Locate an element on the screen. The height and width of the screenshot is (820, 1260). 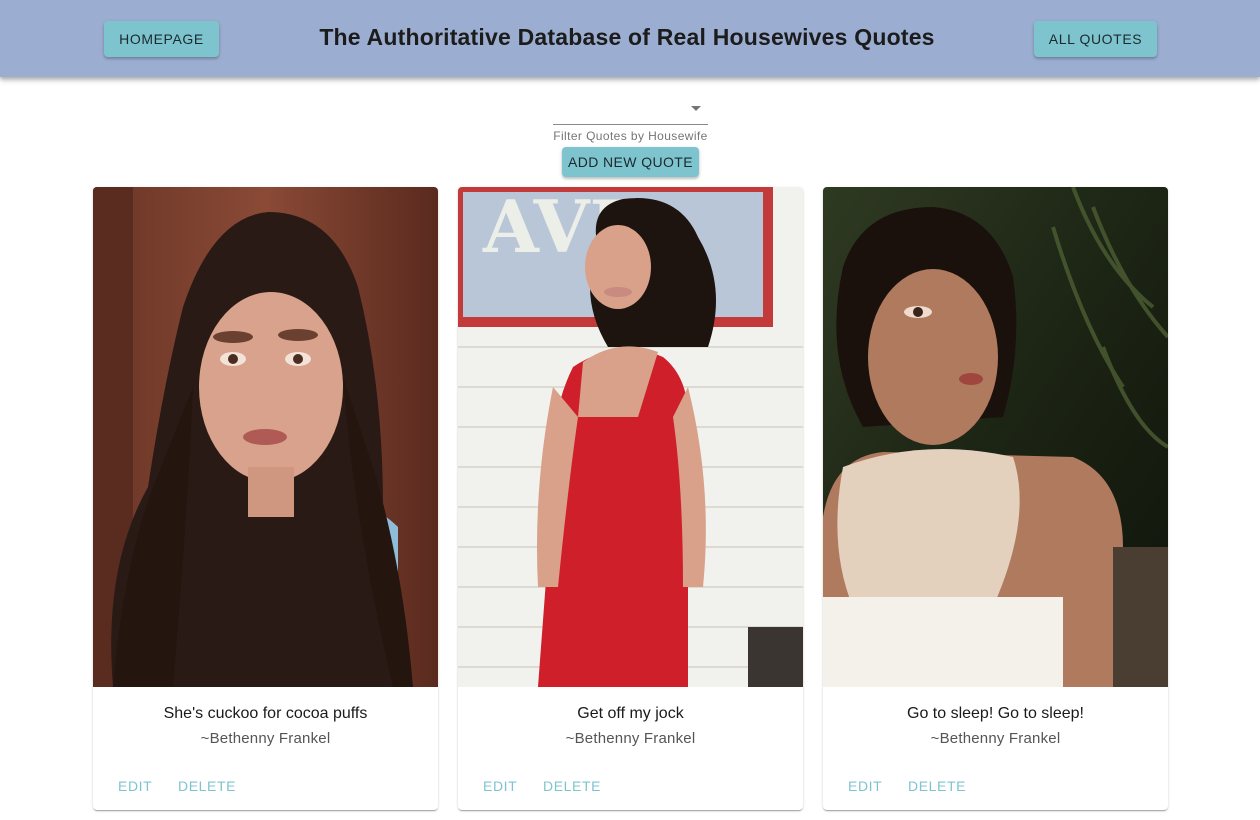
housewife-filter-select is located at coordinates (630, 110).